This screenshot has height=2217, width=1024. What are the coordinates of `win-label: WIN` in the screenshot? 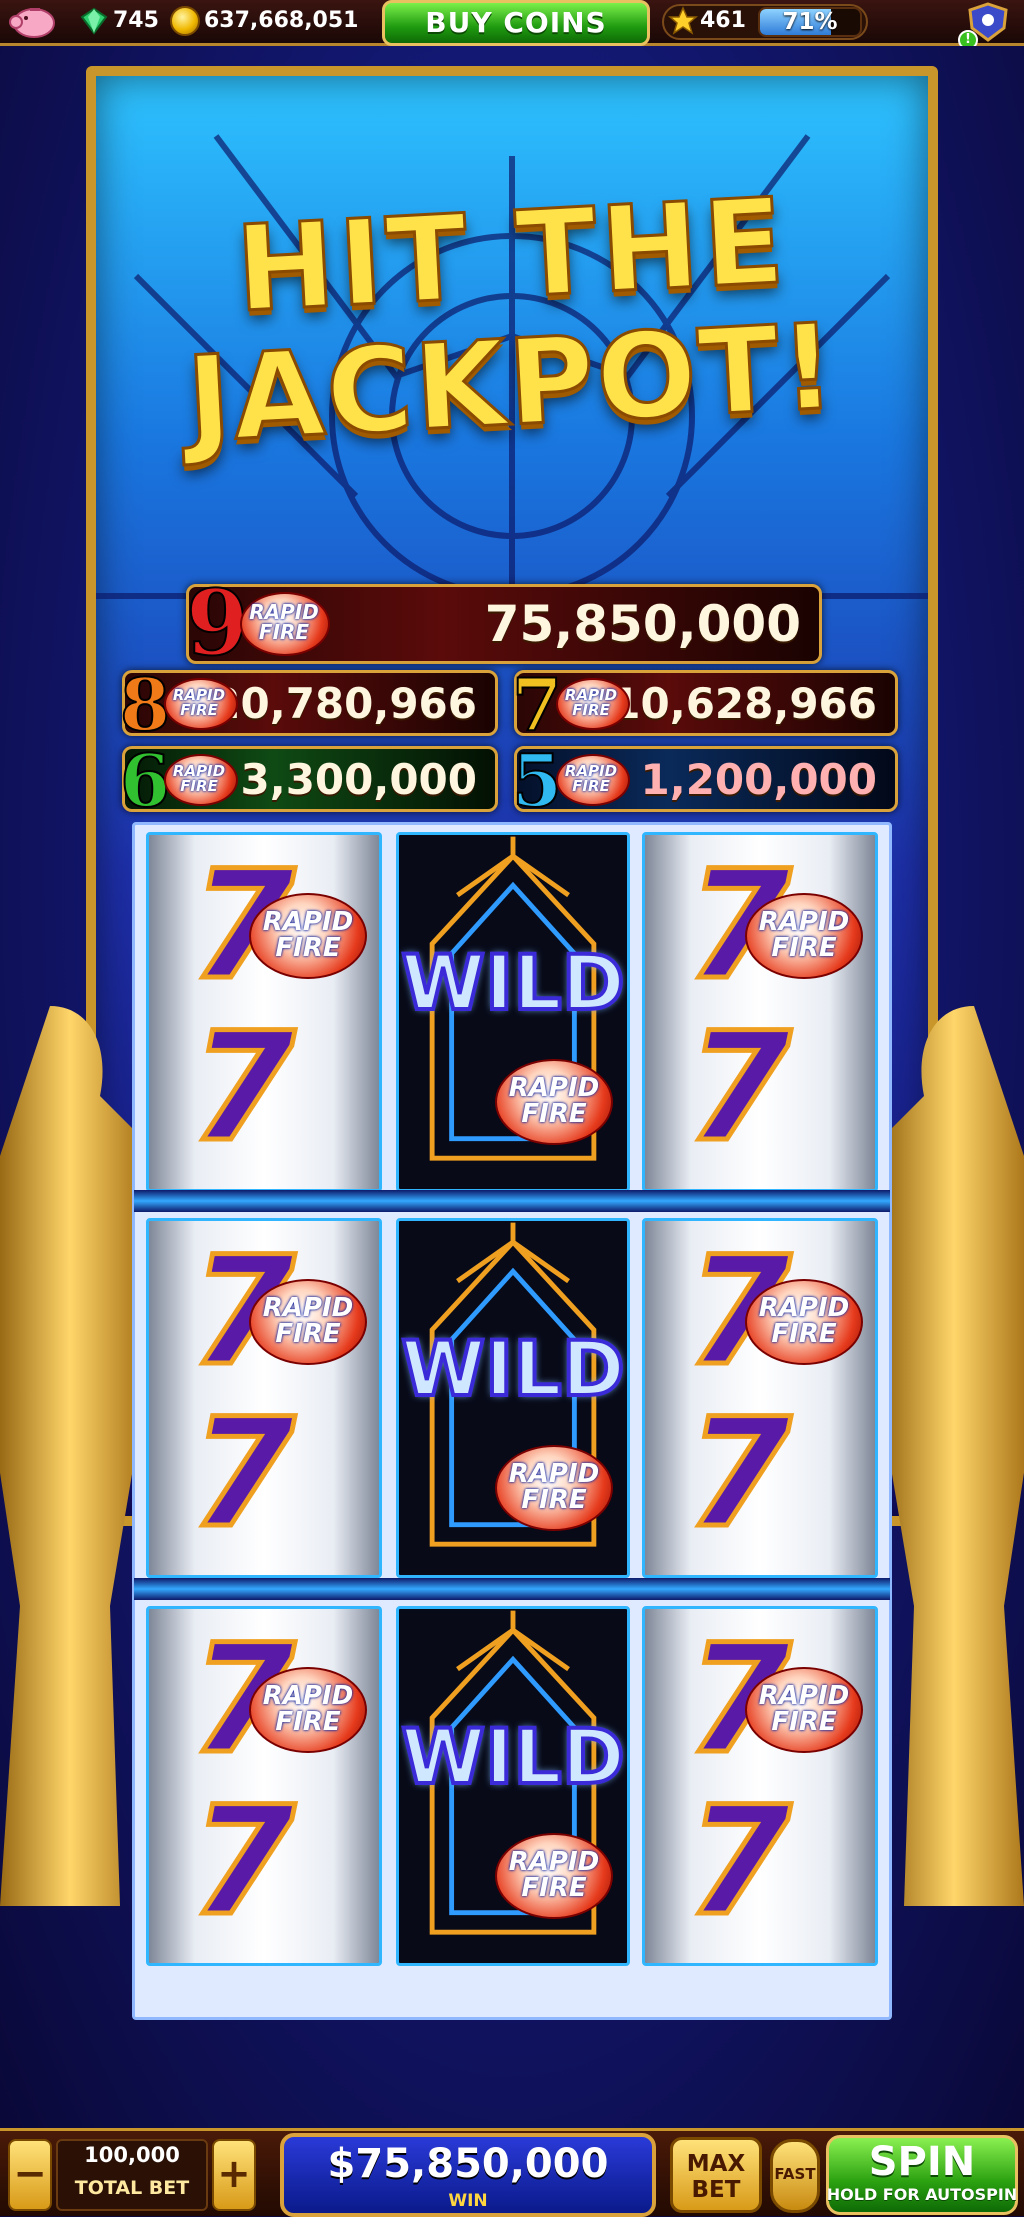 It's located at (468, 2201).